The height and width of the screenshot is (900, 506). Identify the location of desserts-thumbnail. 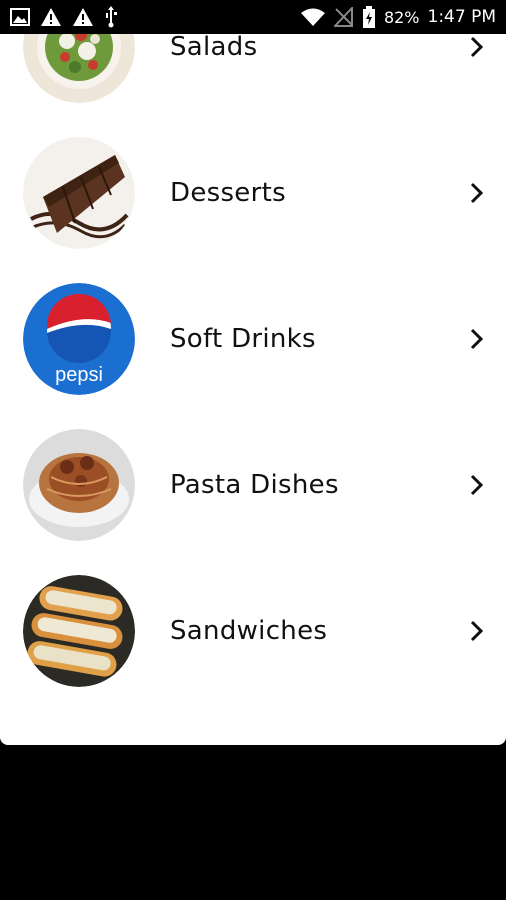
(79, 193).